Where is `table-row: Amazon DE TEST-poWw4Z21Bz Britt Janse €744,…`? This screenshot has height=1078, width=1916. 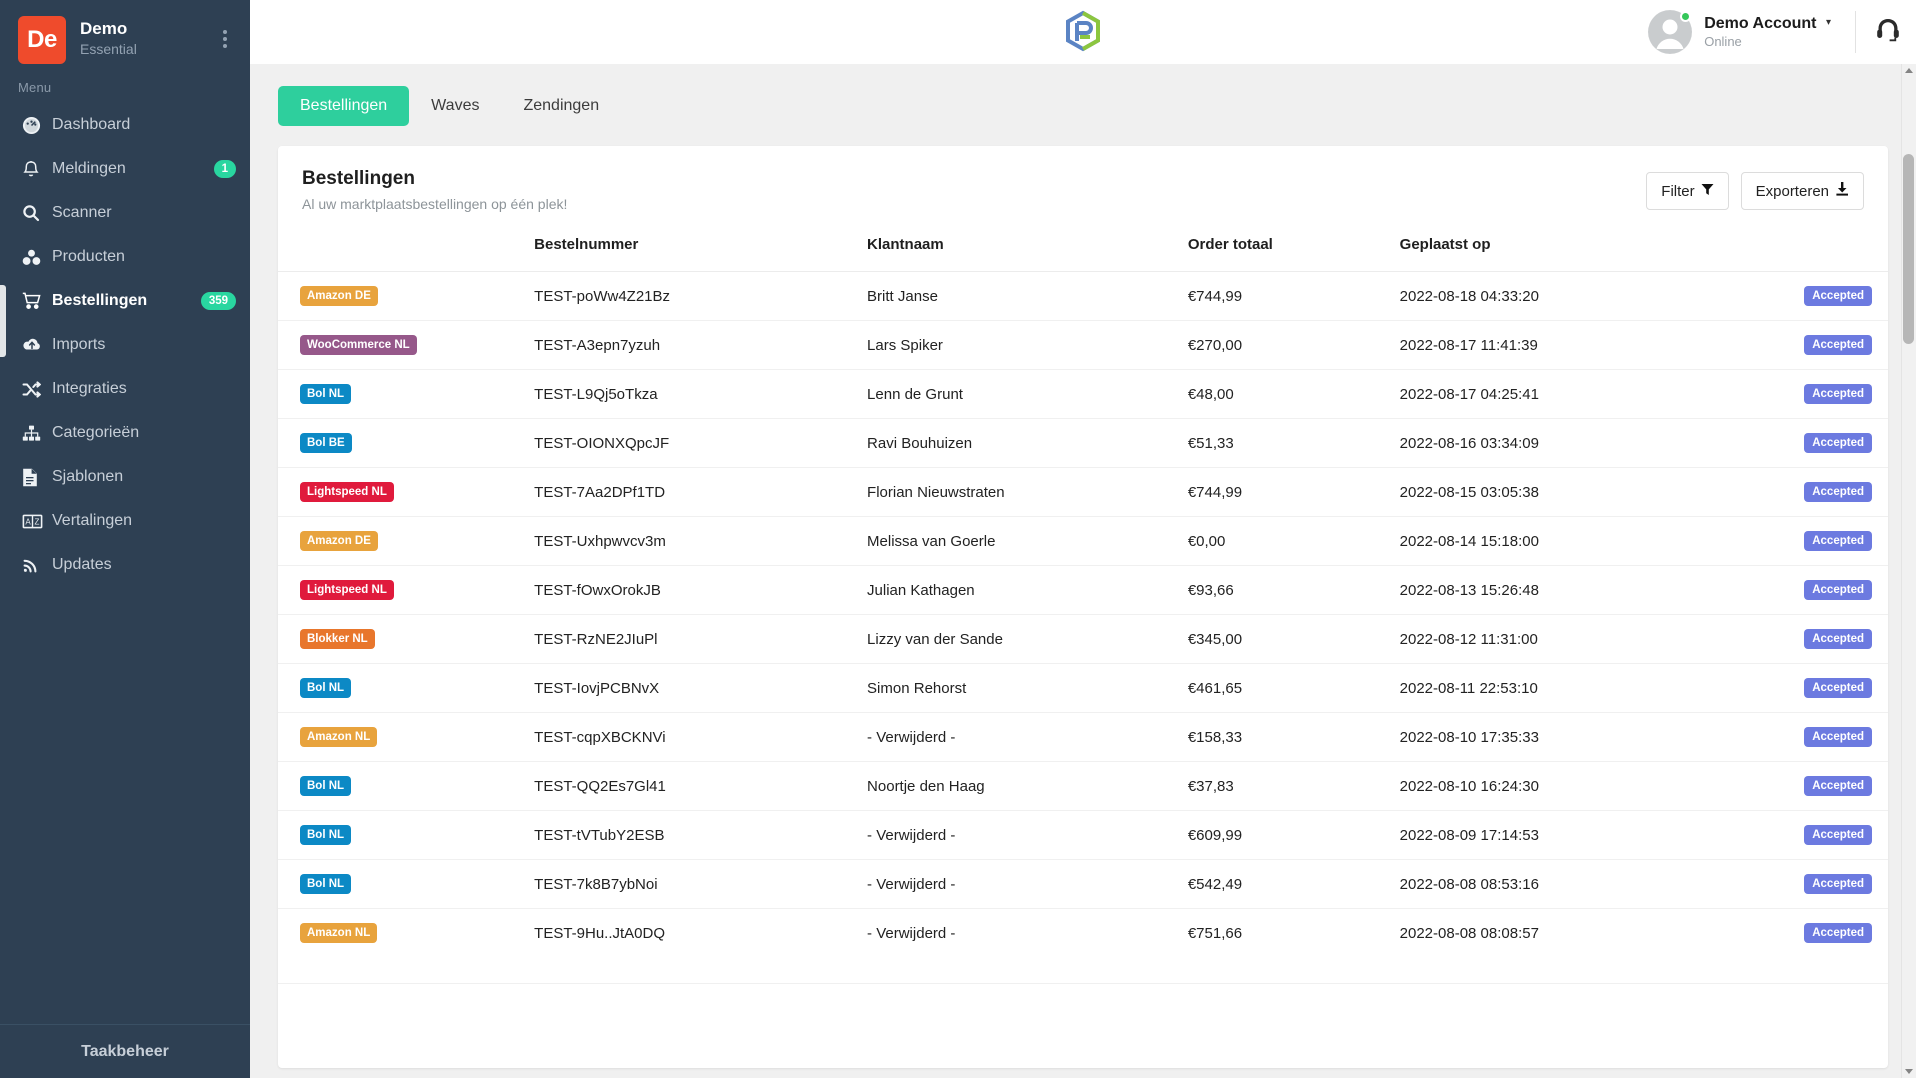
table-row: Amazon DE TEST-poWw4Z21Bz Britt Janse €744,… is located at coordinates (1083, 296).